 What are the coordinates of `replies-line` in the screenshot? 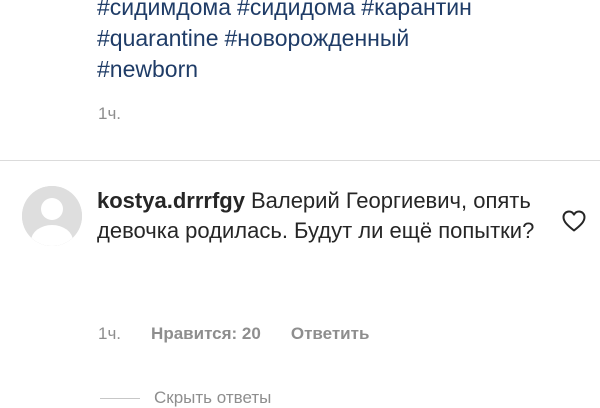 It's located at (120, 398).